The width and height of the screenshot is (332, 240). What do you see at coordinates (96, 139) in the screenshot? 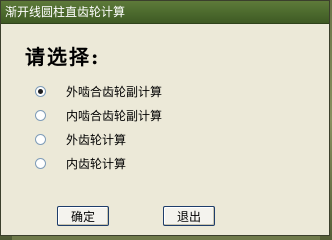
I see `option-label: 外齿轮计算` at bounding box center [96, 139].